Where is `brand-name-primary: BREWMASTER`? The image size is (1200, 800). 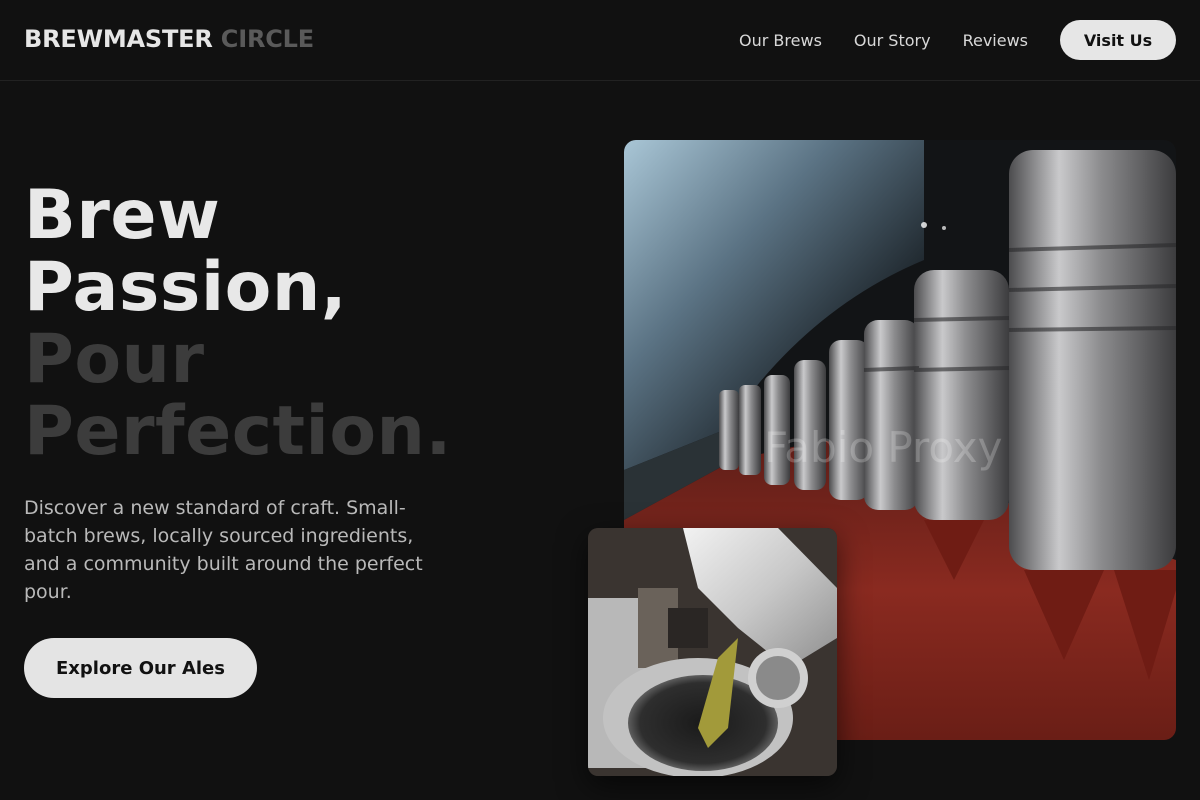 brand-name-primary: BREWMASTER is located at coordinates (118, 39).